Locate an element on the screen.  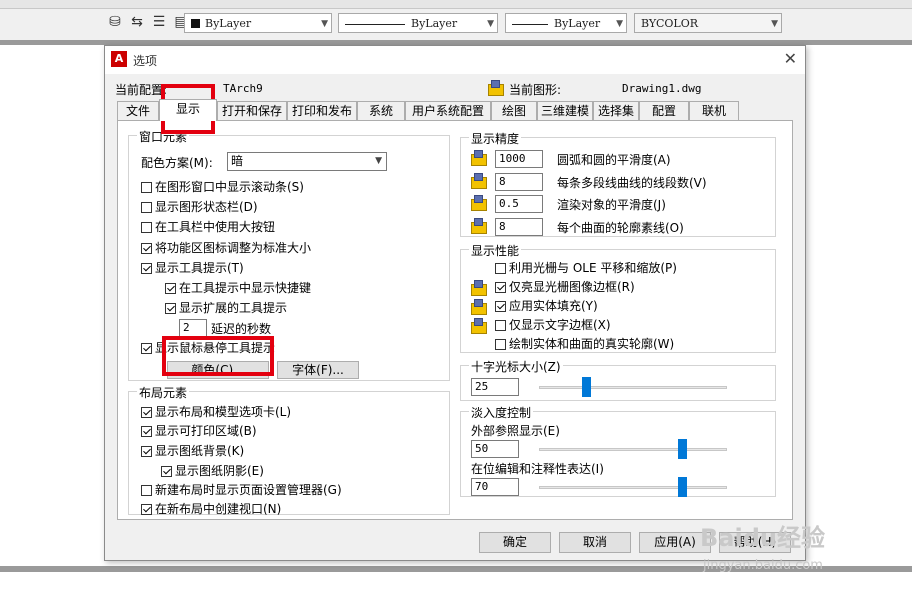
lineweight-preview is located at coordinates (530, 24).